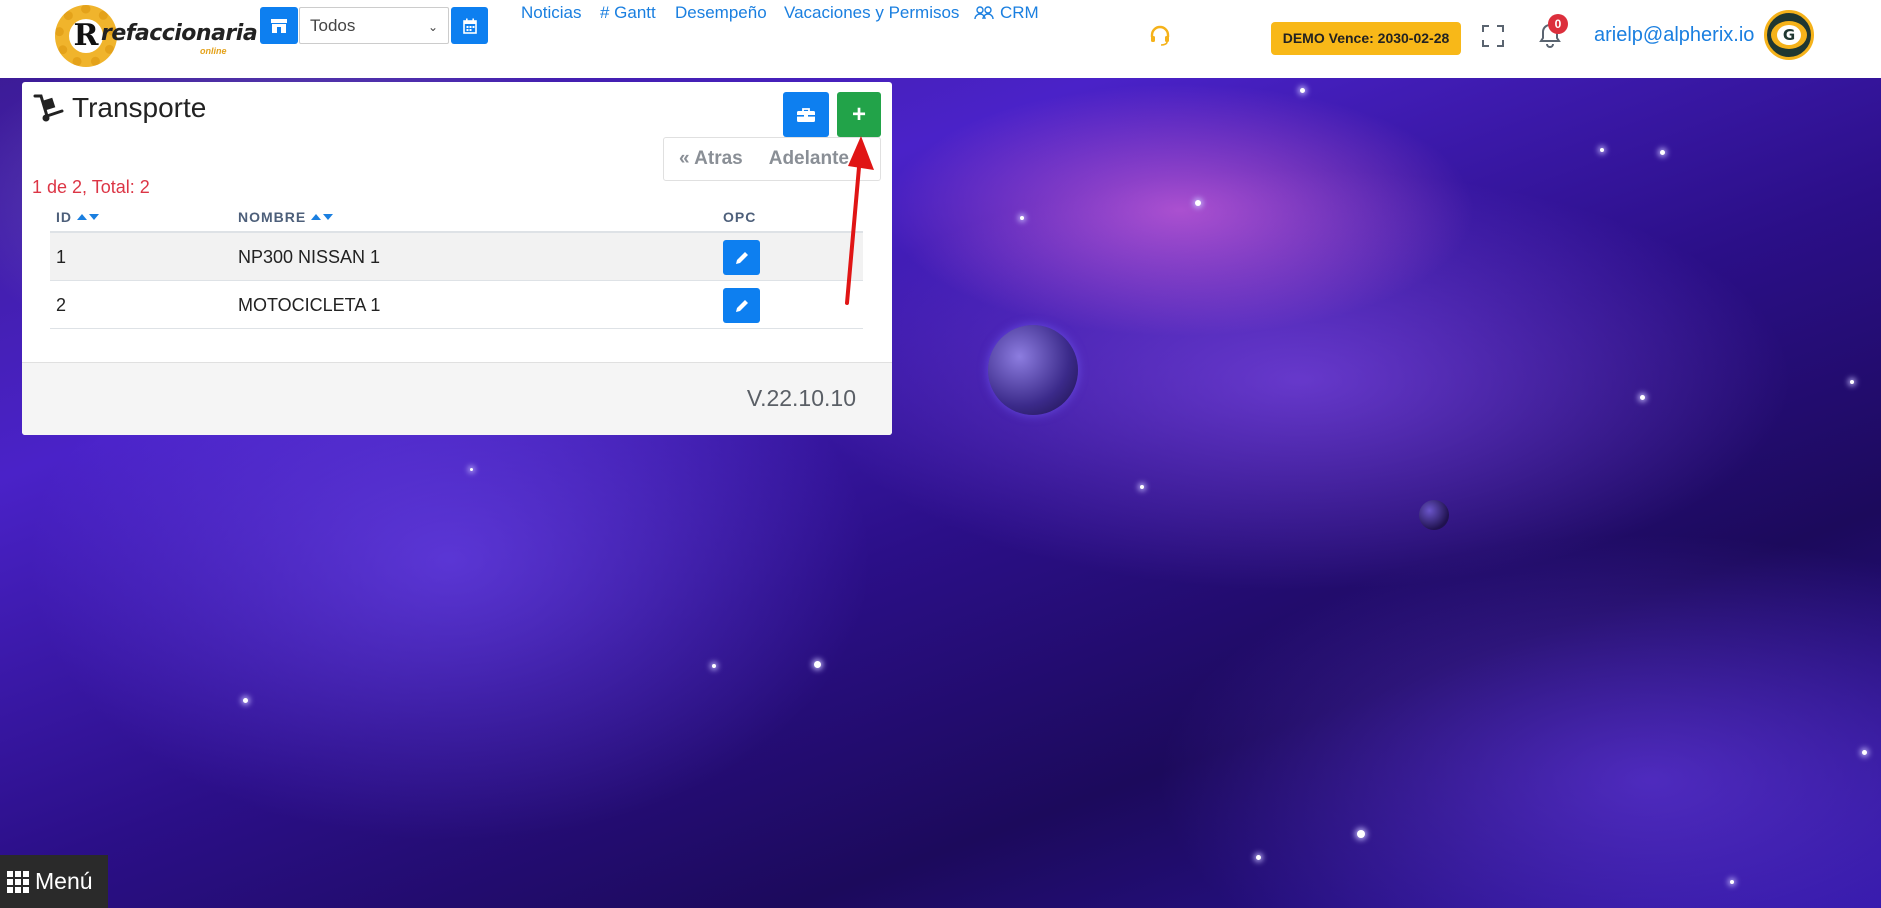 Image resolution: width=1881 pixels, height=908 pixels. Describe the element at coordinates (1434, 515) in the screenshot. I see `planet-small` at that location.